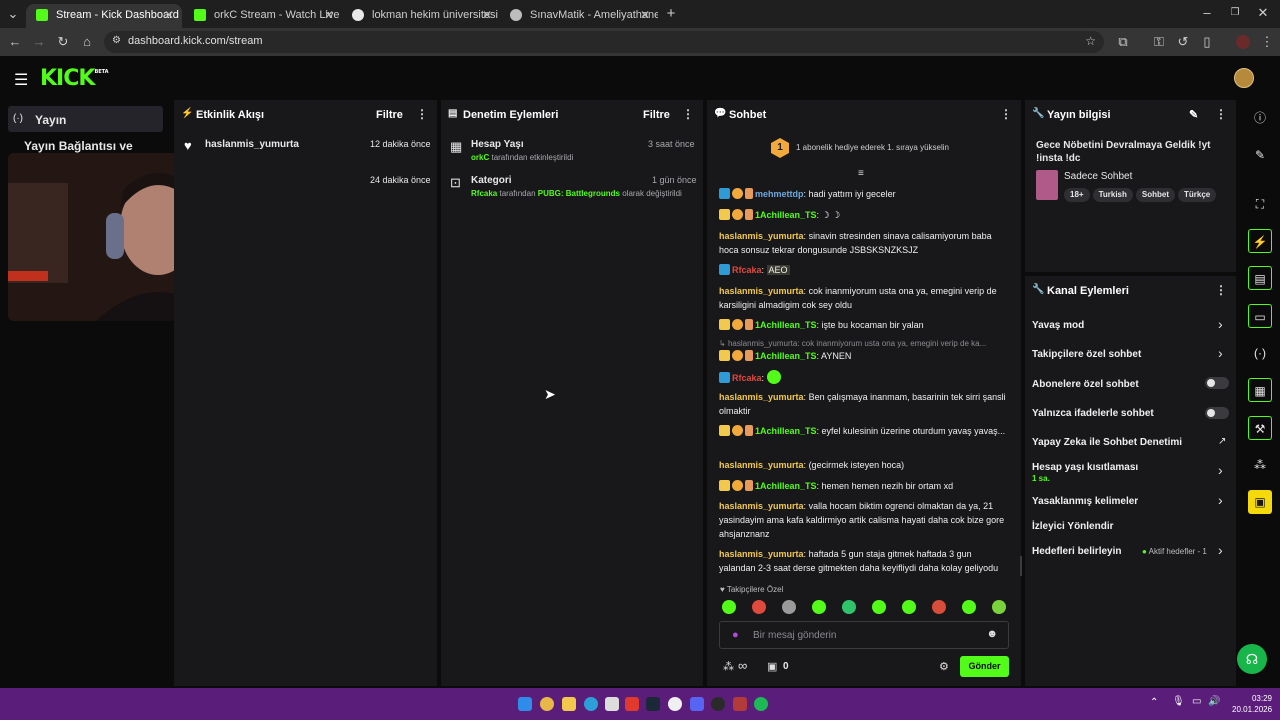 The image size is (1280, 720). Describe the element at coordinates (697, 704) in the screenshot. I see `discord-icon` at that location.